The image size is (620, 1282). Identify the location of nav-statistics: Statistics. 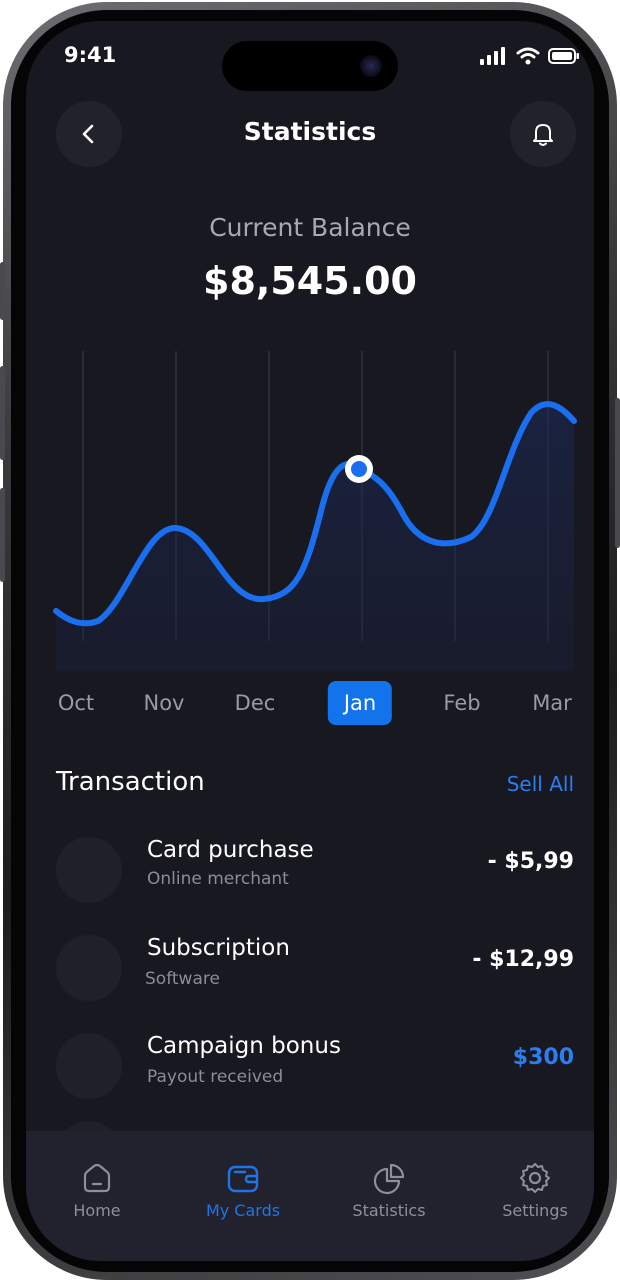
(389, 1190).